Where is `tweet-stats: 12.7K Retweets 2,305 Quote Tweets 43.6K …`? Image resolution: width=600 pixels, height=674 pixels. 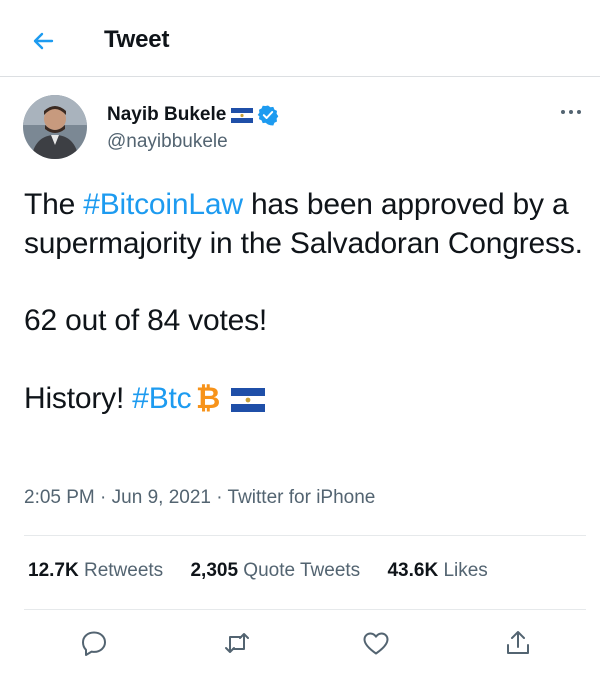 tweet-stats: 12.7K Retweets 2,305 Quote Tweets 43.6K … is located at coordinates (269, 571).